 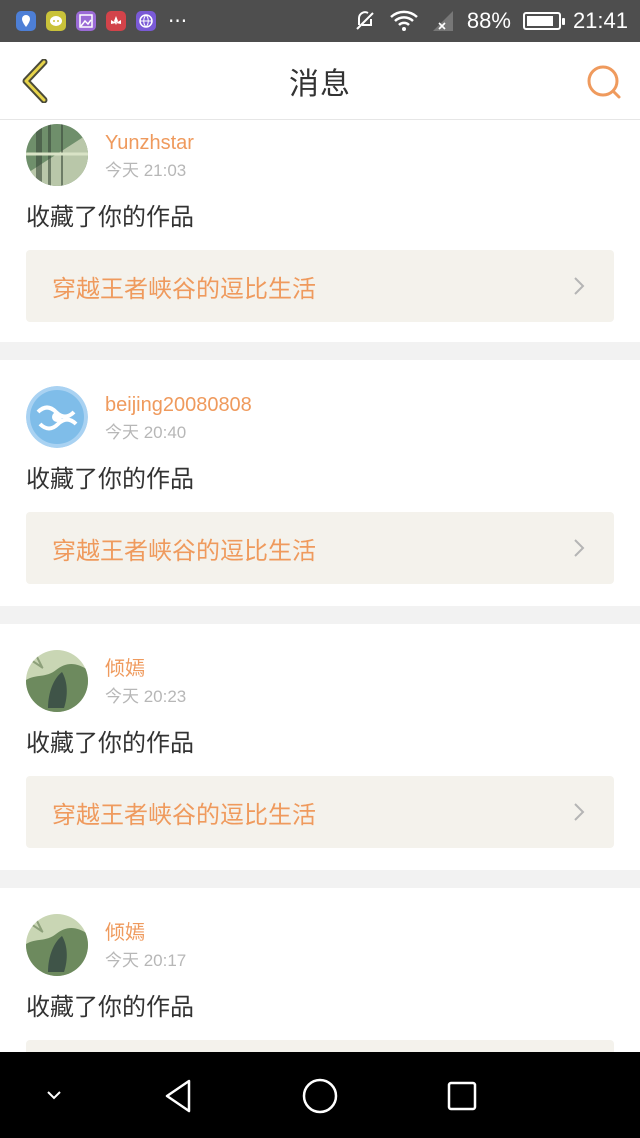 I want to click on nav-recents-button, so click(x=462, y=1096).